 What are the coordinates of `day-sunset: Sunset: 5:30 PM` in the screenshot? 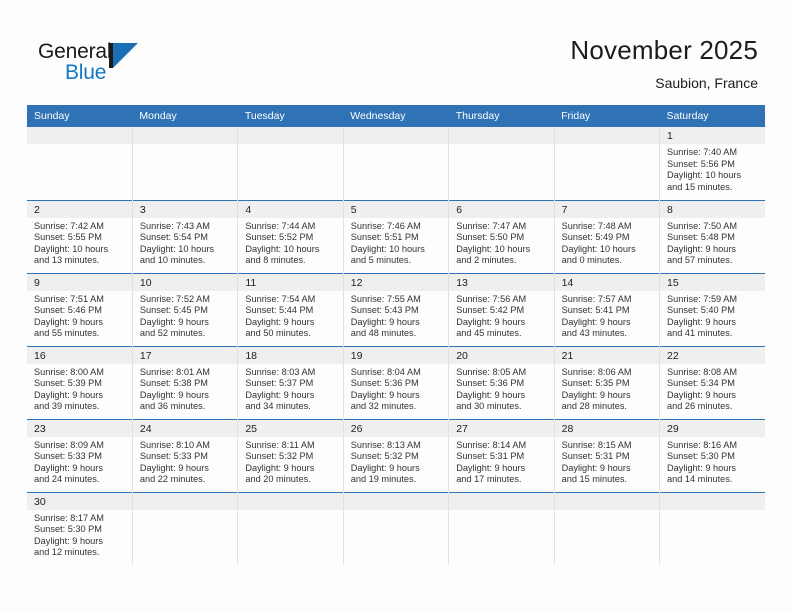 It's located at (701, 456).